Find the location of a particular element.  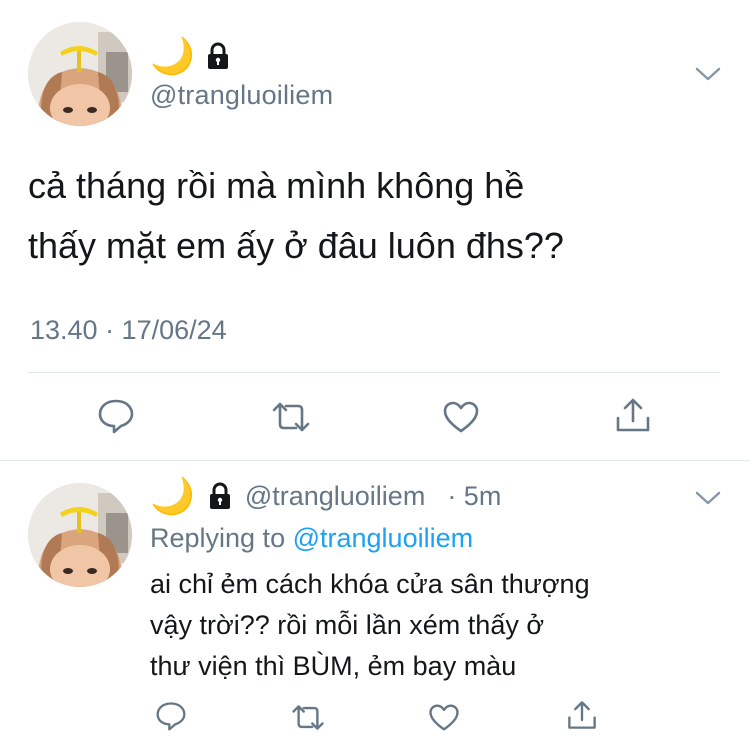

reply-text-line: thư viện thì BÙM, ẻm bay màu is located at coordinates (333, 666).